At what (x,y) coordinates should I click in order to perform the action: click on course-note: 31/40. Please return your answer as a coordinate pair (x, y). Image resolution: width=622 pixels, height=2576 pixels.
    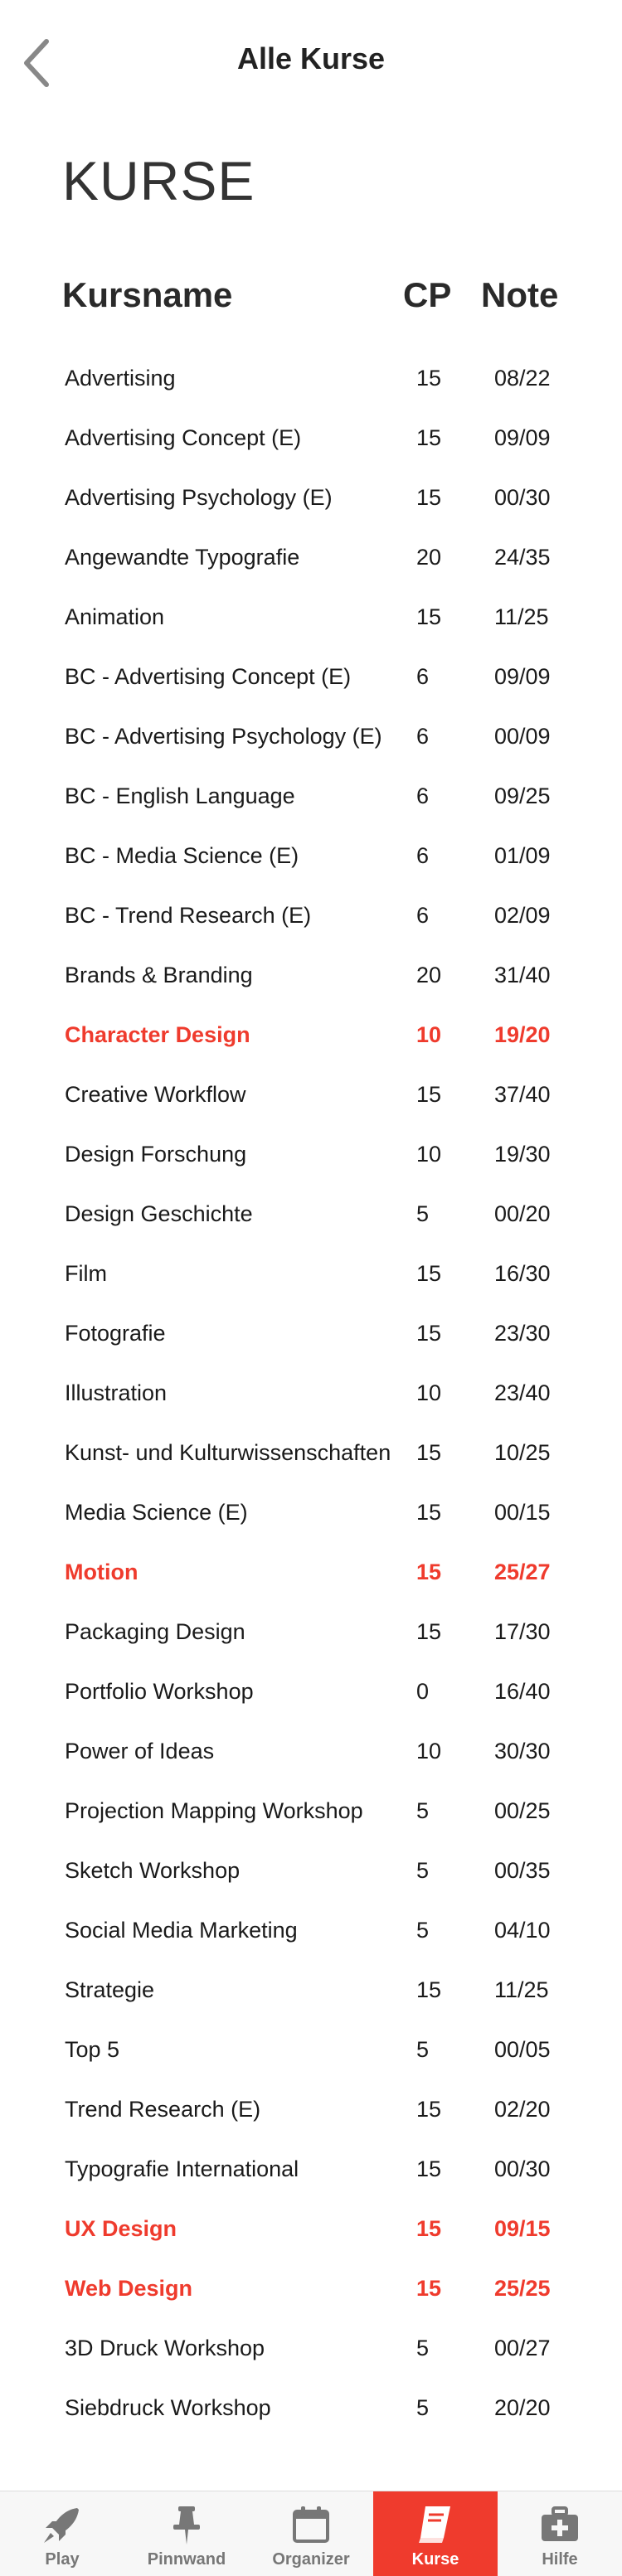
    Looking at the image, I should click on (522, 975).